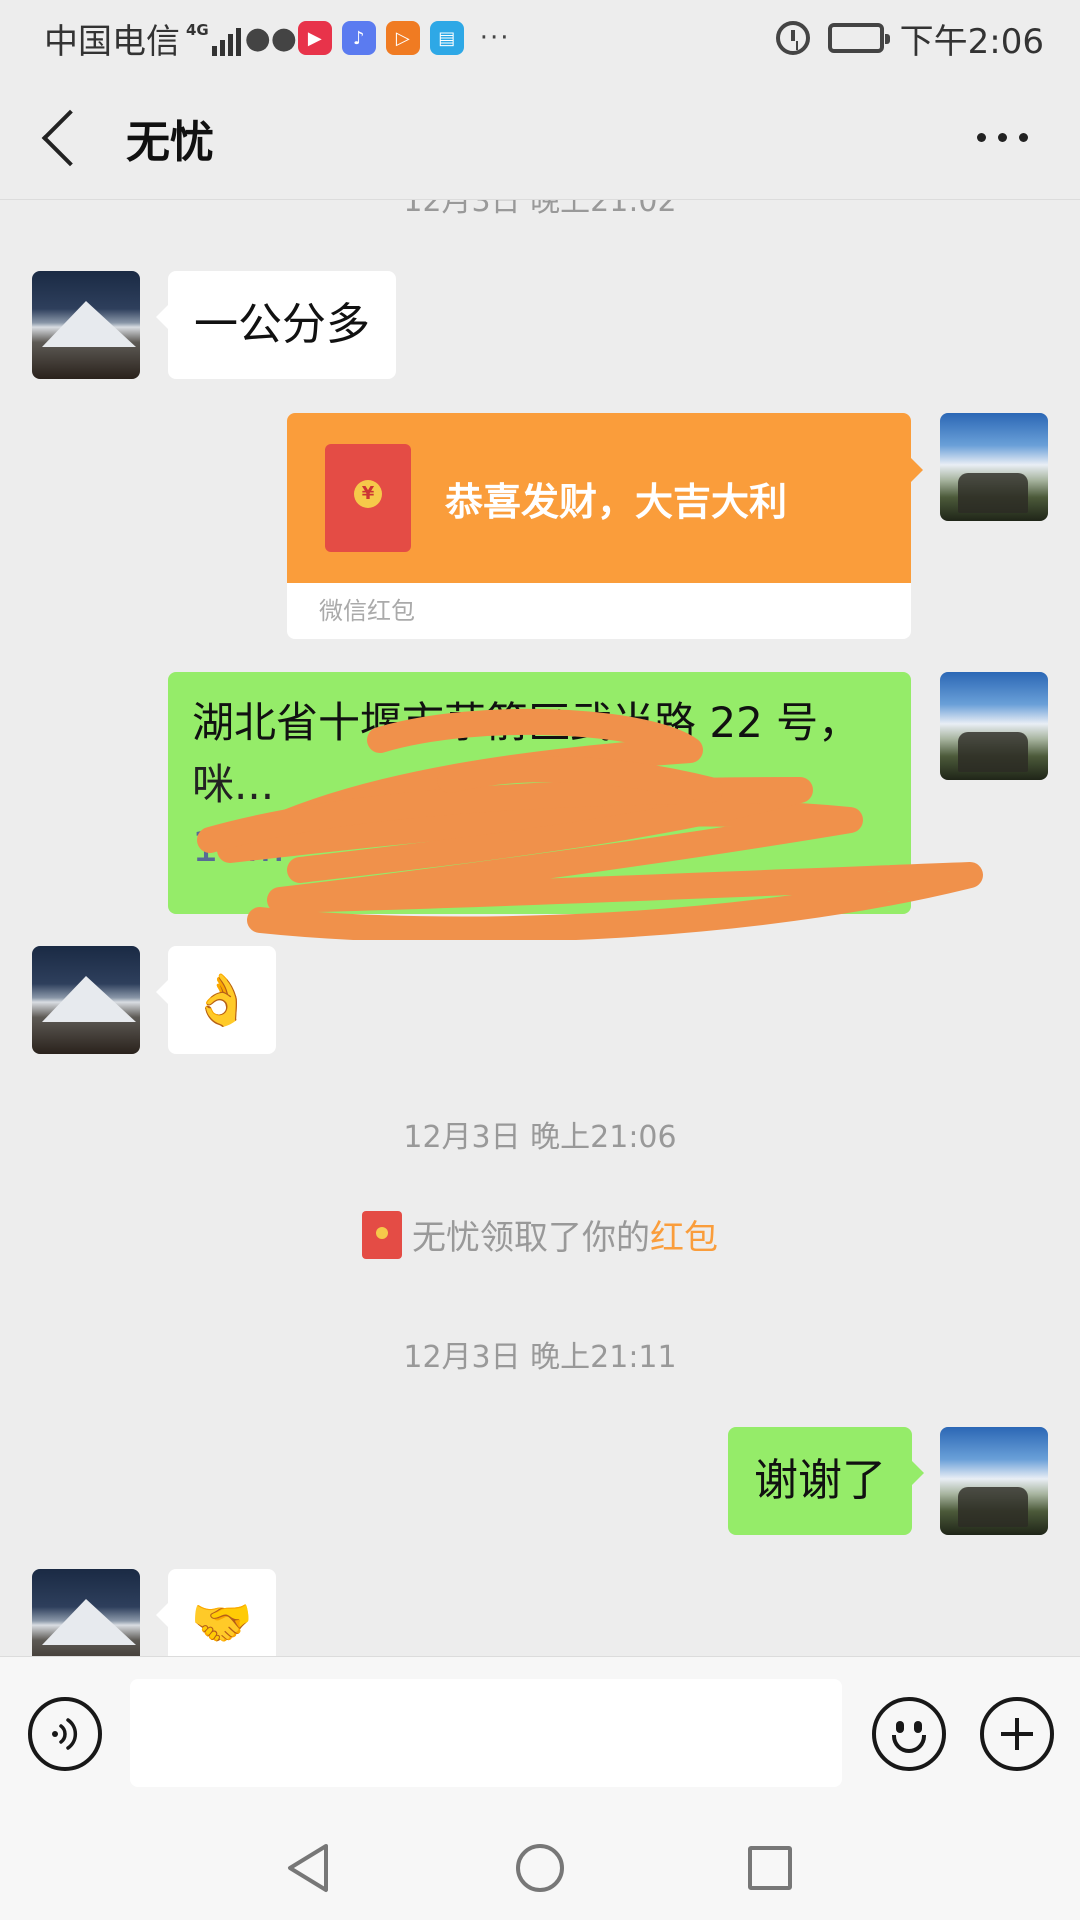  What do you see at coordinates (308, 1868) in the screenshot?
I see `nav-back-icon` at bounding box center [308, 1868].